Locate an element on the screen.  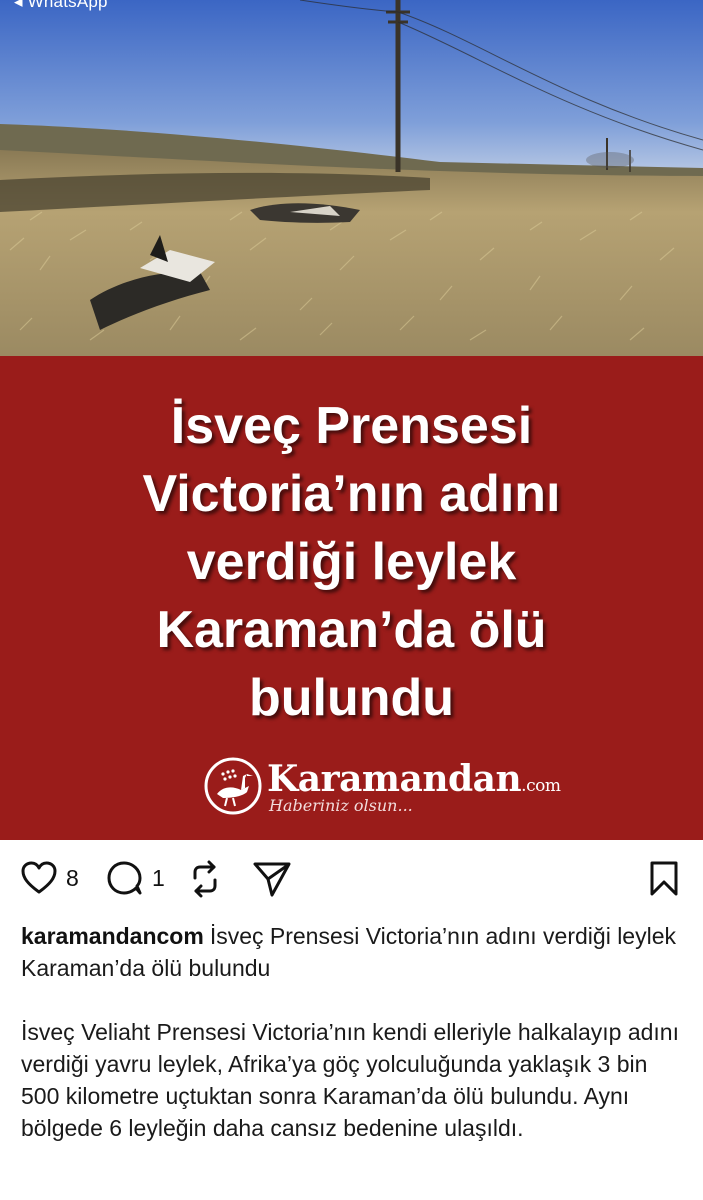
repost-button is located at coordinates (205, 879).